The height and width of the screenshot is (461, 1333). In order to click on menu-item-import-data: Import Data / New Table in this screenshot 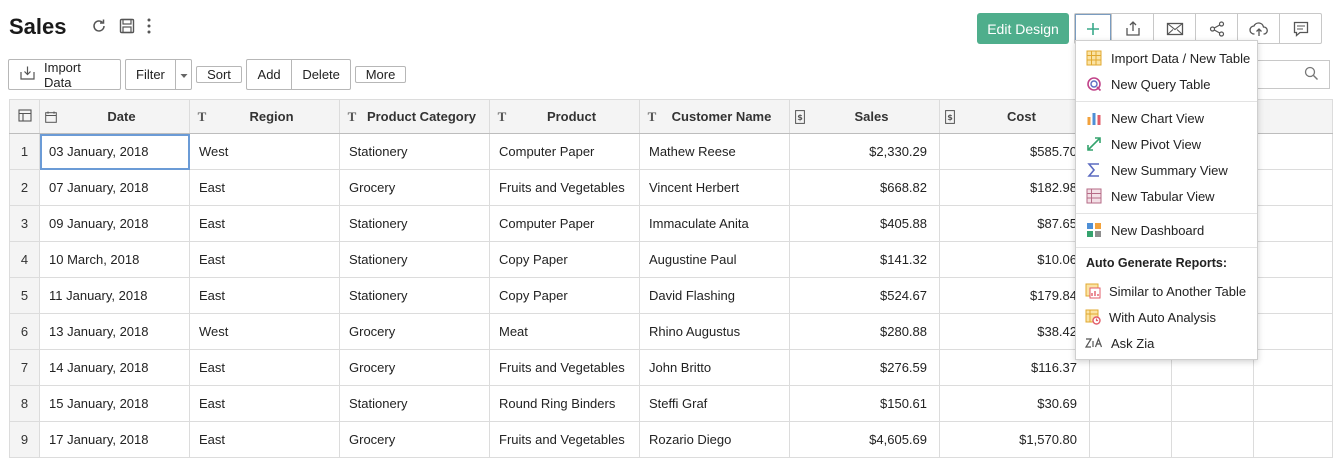, I will do `click(1166, 58)`.